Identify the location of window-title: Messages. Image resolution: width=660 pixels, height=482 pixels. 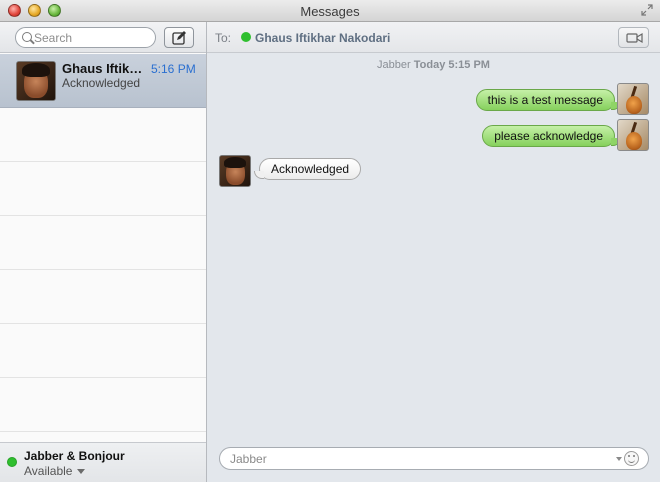
(330, 11).